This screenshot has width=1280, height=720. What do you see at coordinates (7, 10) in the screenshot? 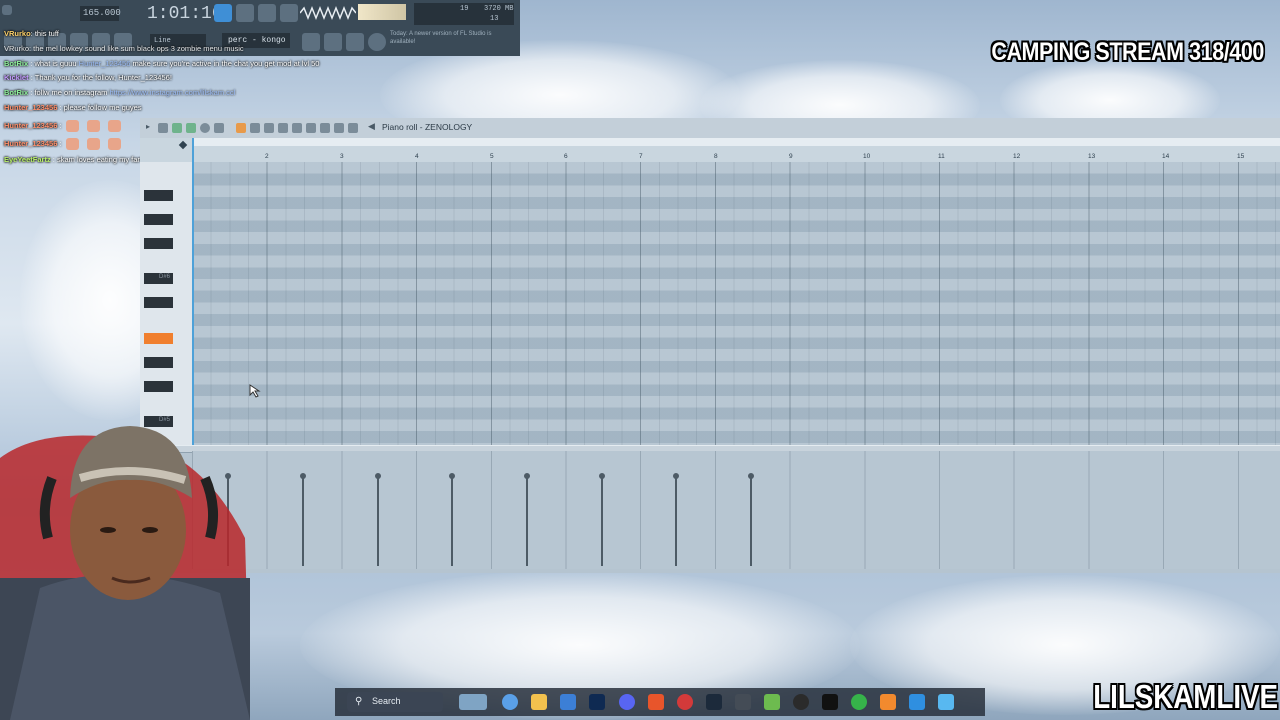
I see `menu-icon` at bounding box center [7, 10].